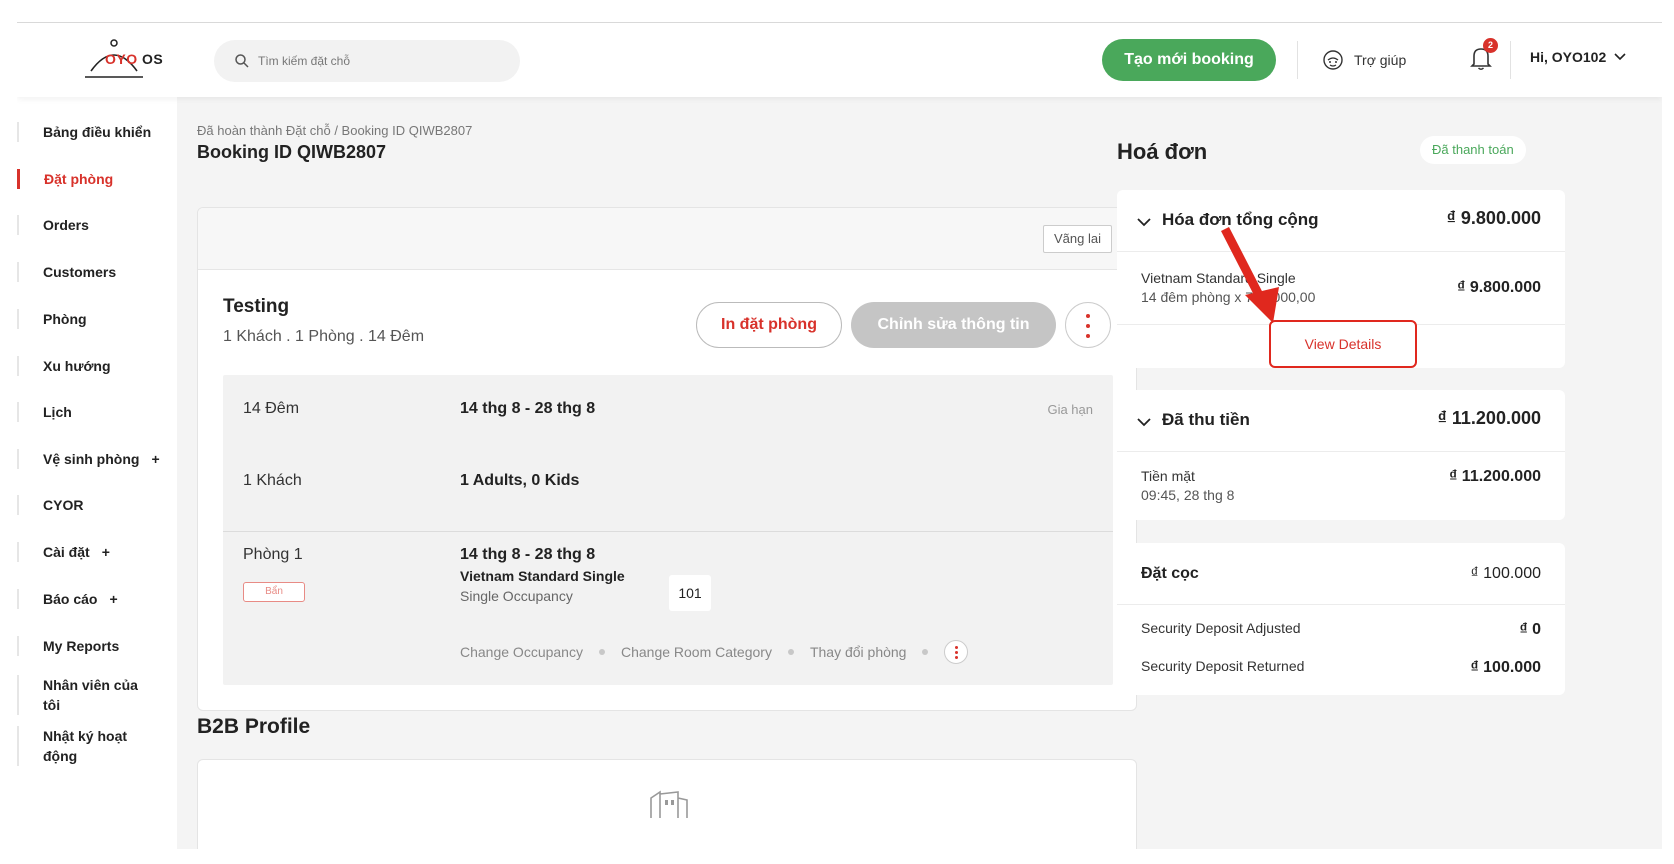 This screenshot has width=1674, height=864. Describe the element at coordinates (1499, 287) in the screenshot. I see `line-item-amount: ₫ 9.800.000` at that location.